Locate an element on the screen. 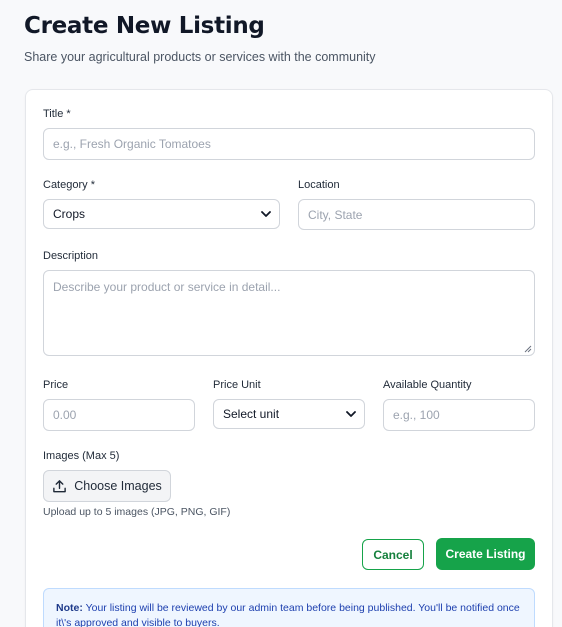 This screenshot has width=562, height=627. title-label: Title * is located at coordinates (57, 114).